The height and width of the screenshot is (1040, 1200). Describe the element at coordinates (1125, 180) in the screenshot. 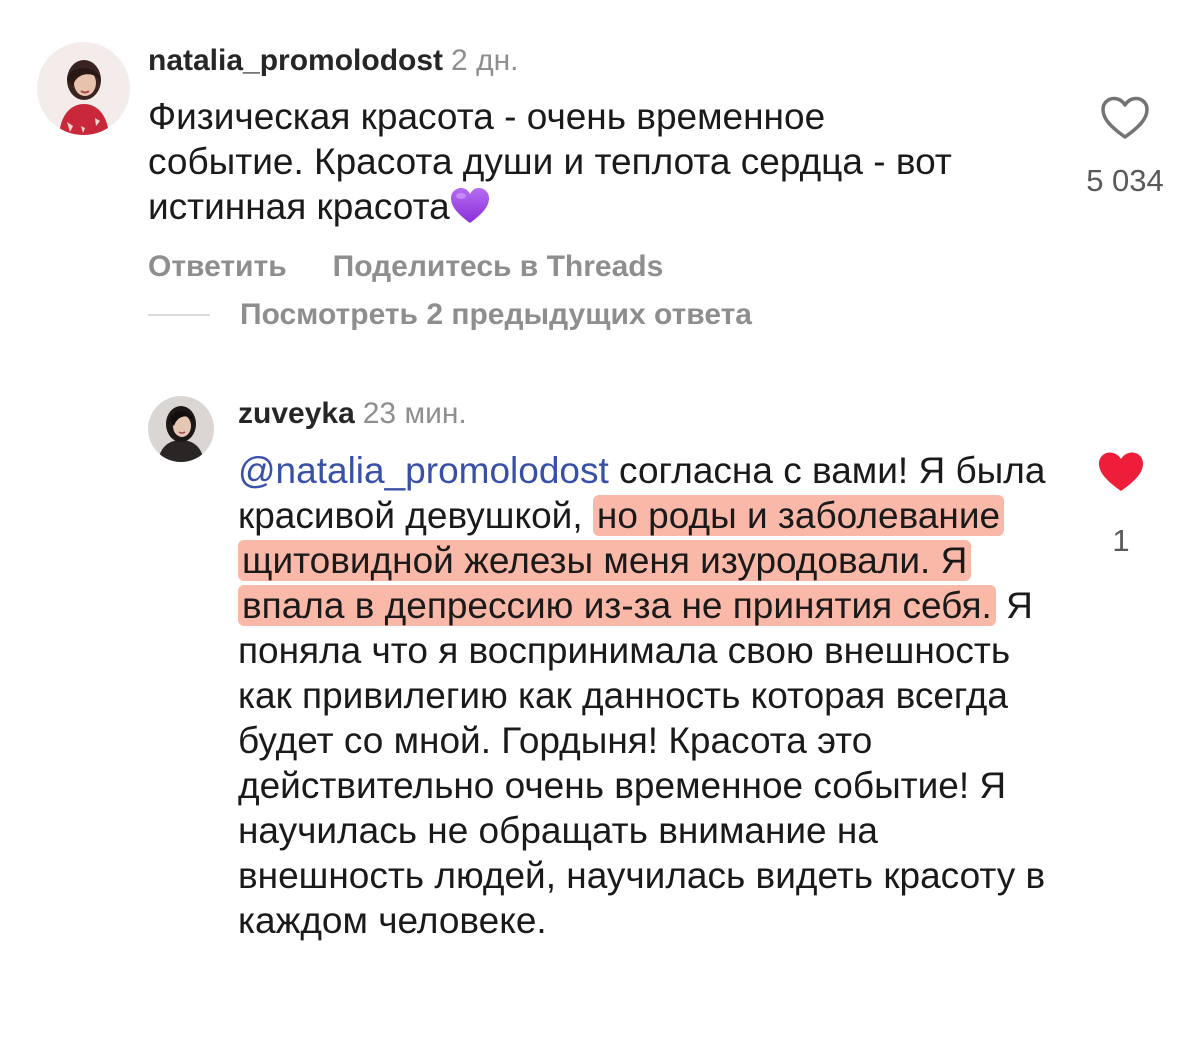

I see `like-count: 5 034` at that location.